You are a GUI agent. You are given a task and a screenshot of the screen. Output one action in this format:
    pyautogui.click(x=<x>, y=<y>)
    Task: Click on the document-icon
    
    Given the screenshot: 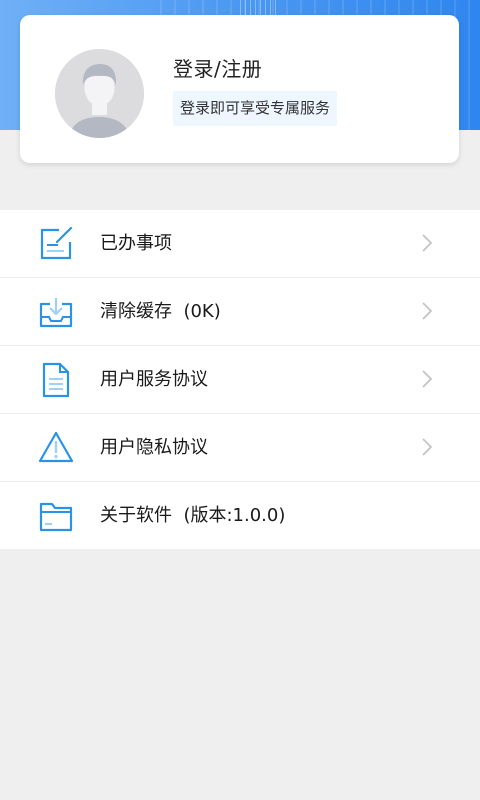 What is the action you would take?
    pyautogui.click(x=56, y=380)
    